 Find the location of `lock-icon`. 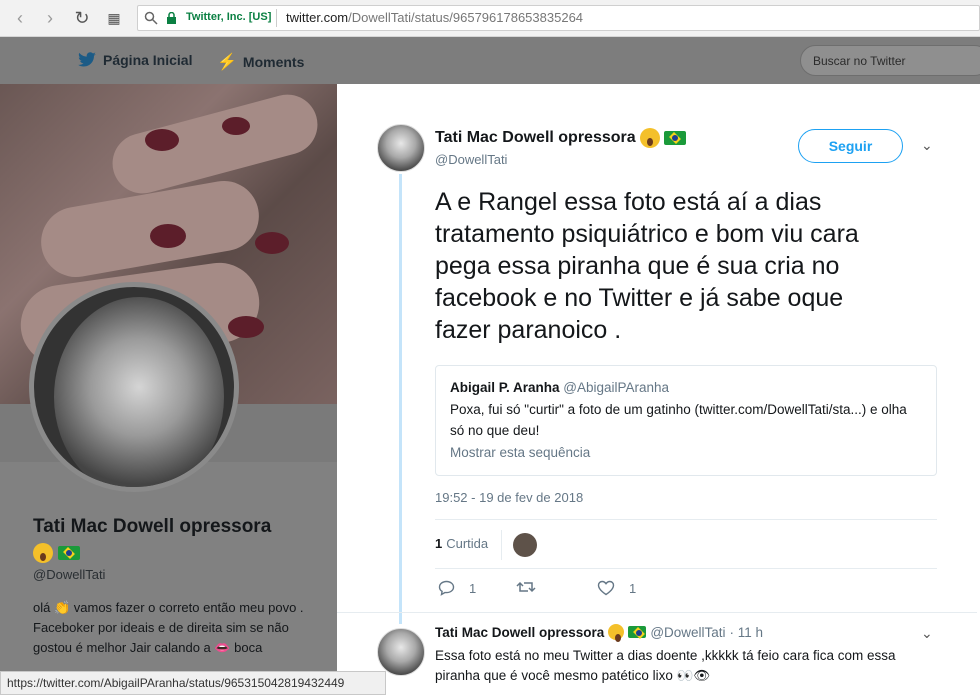

lock-icon is located at coordinates (171, 18).